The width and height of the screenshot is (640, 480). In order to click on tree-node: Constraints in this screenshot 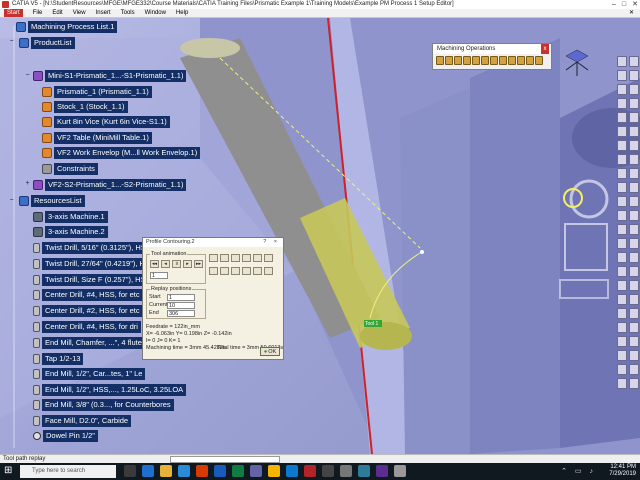, I will do `click(70, 168)`.